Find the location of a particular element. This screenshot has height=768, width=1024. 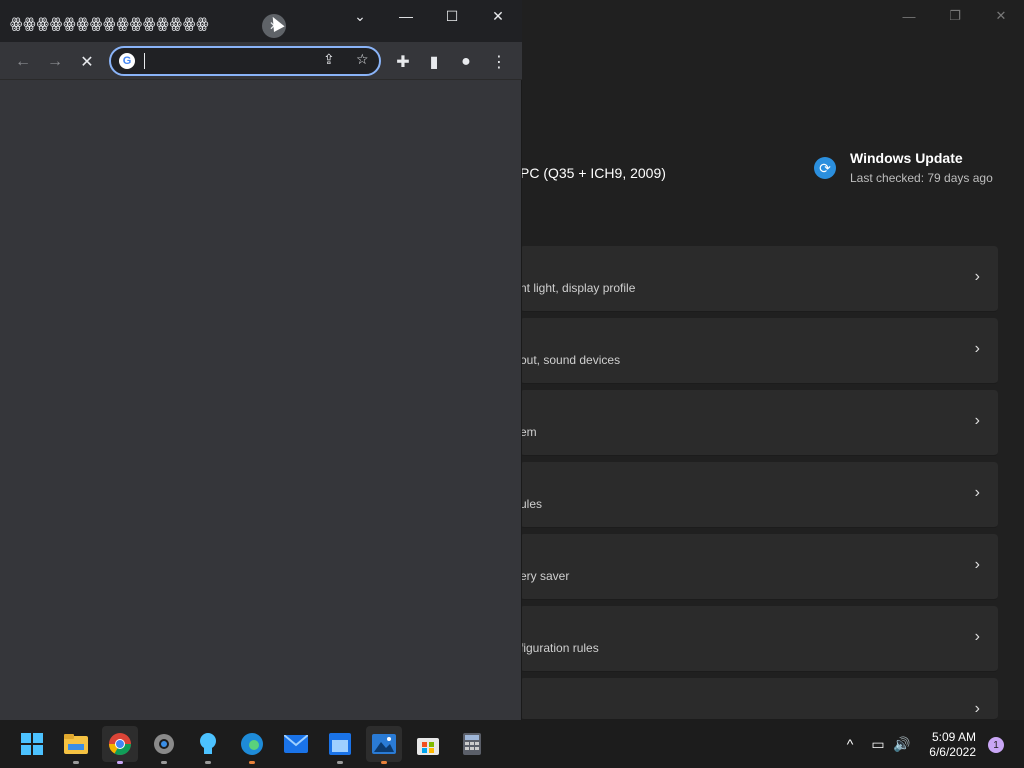

google-icon: G is located at coordinates (127, 61).